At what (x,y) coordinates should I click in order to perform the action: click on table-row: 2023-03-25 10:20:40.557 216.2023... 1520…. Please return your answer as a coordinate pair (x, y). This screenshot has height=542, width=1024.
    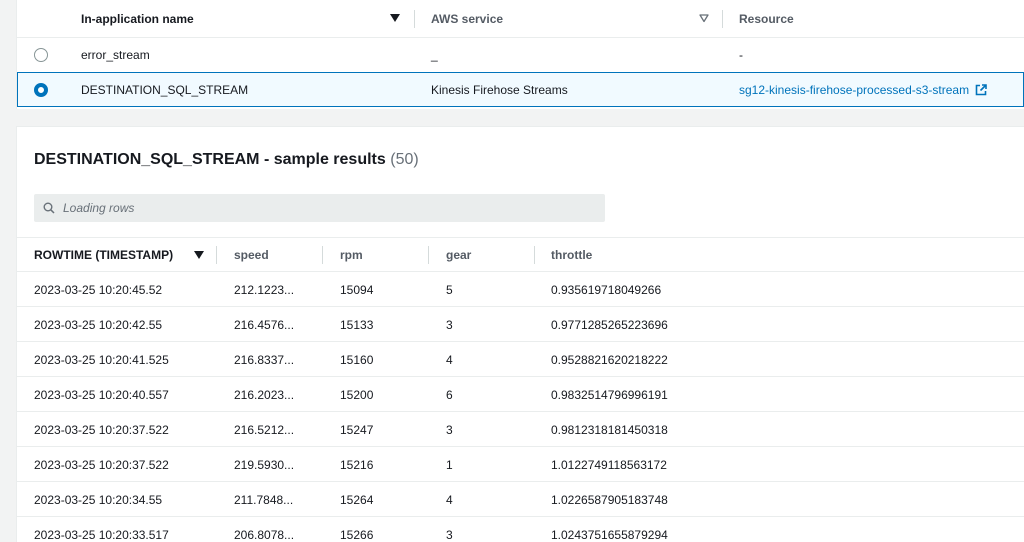
    Looking at the image, I should click on (520, 394).